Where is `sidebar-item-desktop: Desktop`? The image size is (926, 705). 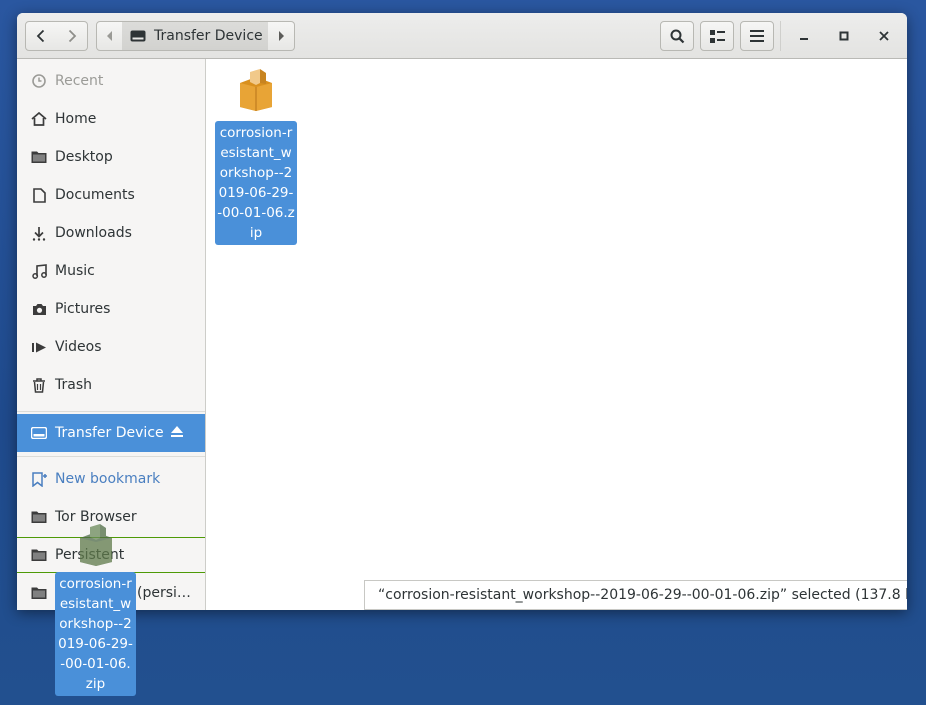
sidebar-item-desktop: Desktop is located at coordinates (111, 157).